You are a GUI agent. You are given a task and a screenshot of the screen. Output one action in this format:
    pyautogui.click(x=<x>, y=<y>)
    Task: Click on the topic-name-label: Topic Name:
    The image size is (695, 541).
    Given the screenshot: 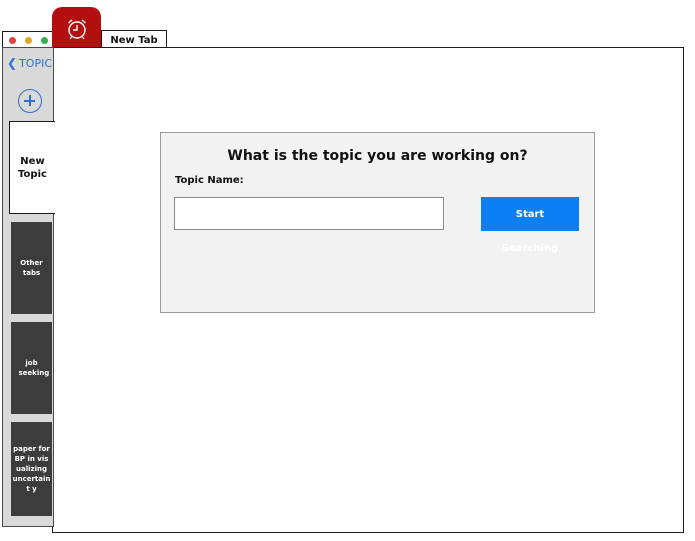 What is the action you would take?
    pyautogui.click(x=209, y=180)
    